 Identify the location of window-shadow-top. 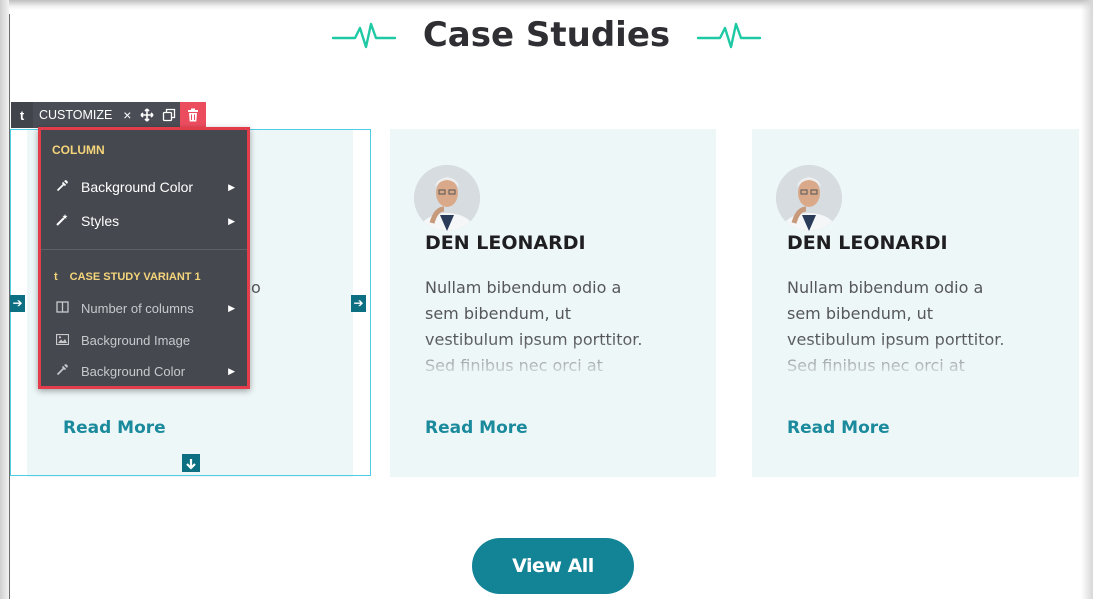
(546, 5).